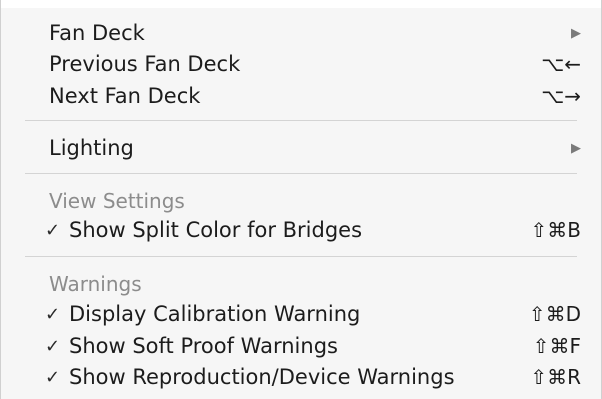 Image resolution: width=602 pixels, height=399 pixels. What do you see at coordinates (301, 64) in the screenshot?
I see `menu-item-previous-fan-deck: Previous Fan Deck ⌥←` at bounding box center [301, 64].